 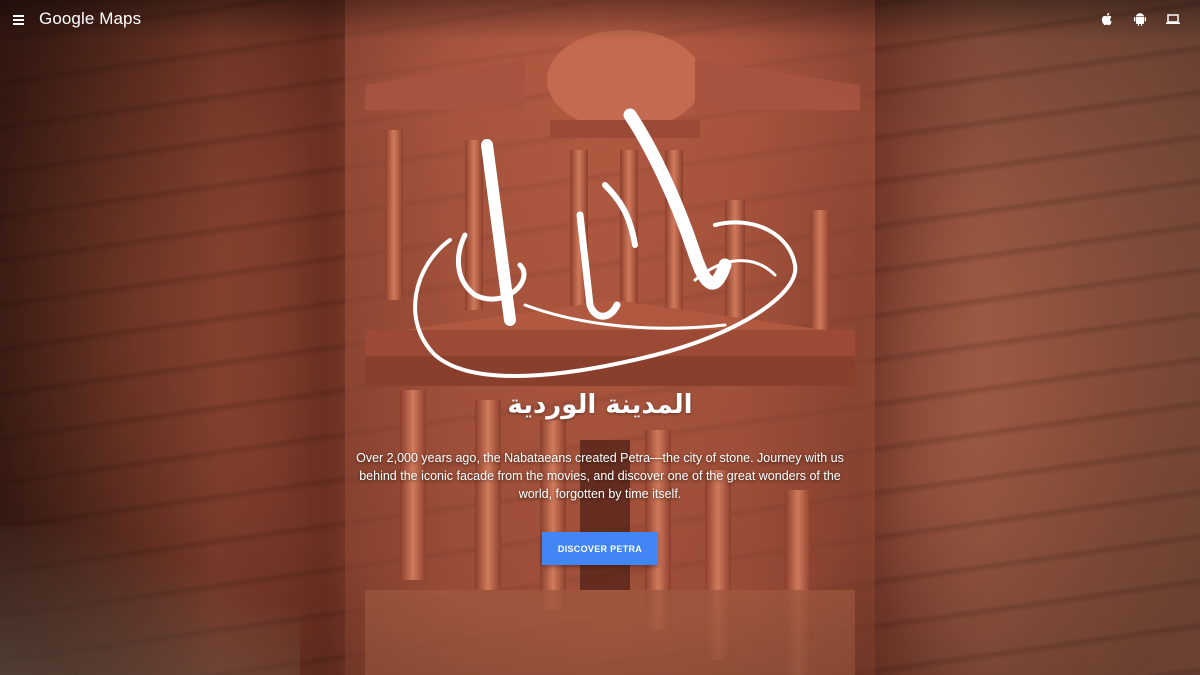 I want to click on top-bar: Google Maps, so click(x=600, y=20).